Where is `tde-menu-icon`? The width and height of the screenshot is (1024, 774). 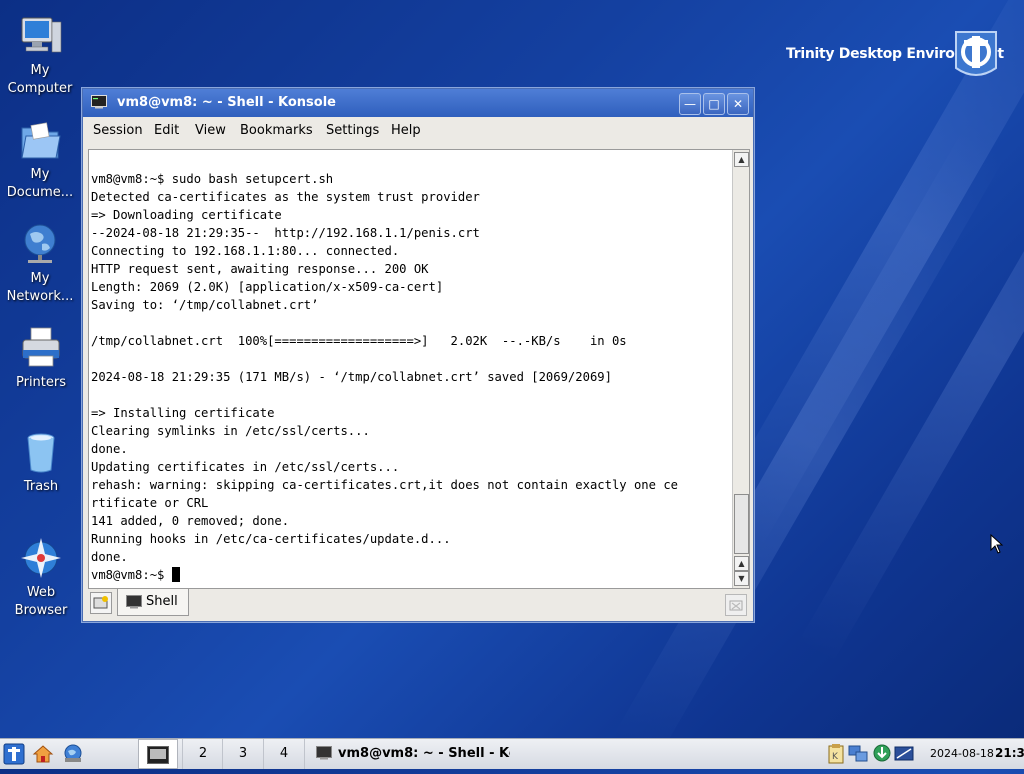
tde-menu-icon is located at coordinates (14, 754).